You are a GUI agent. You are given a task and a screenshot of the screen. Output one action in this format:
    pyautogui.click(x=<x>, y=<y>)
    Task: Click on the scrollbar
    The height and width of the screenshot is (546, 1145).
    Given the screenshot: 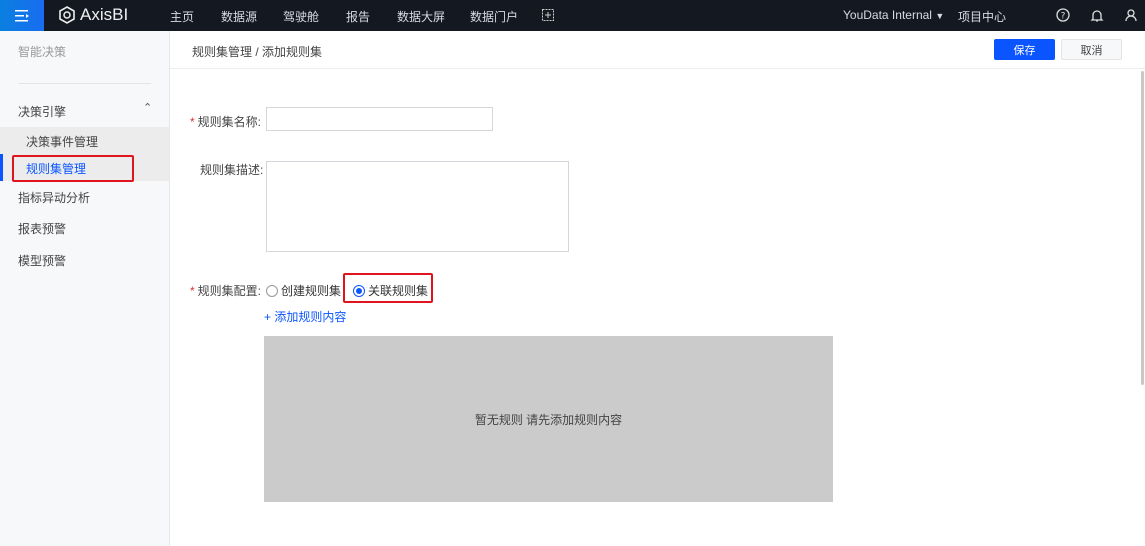 What is the action you would take?
    pyautogui.click(x=1142, y=228)
    